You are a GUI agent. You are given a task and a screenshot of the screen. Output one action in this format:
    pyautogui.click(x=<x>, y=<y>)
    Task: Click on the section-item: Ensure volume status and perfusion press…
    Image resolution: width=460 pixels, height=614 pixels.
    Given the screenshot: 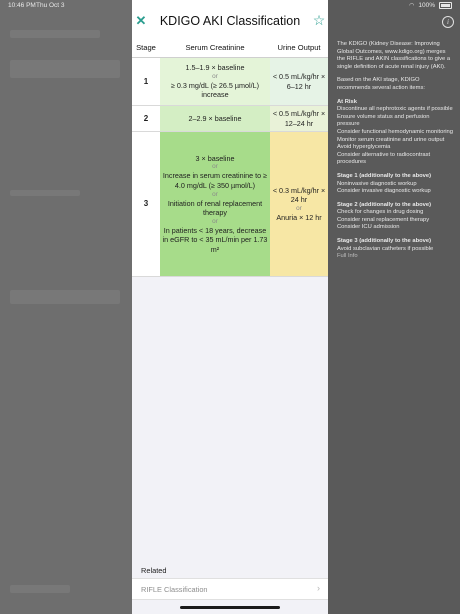 What is the action you would take?
    pyautogui.click(x=383, y=120)
    